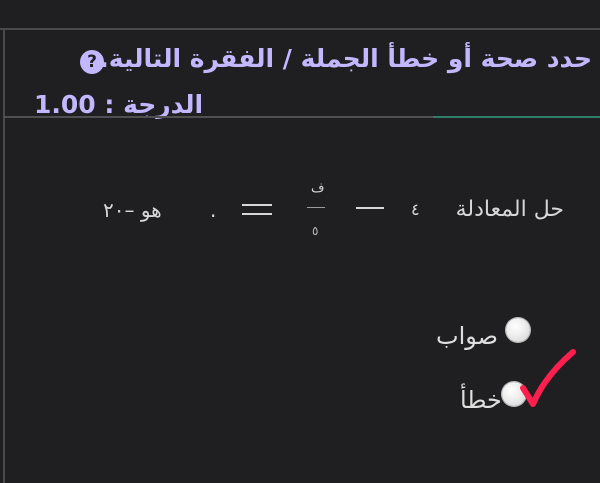  What do you see at coordinates (467, 336) in the screenshot?
I see `option-true-label: صواب` at bounding box center [467, 336].